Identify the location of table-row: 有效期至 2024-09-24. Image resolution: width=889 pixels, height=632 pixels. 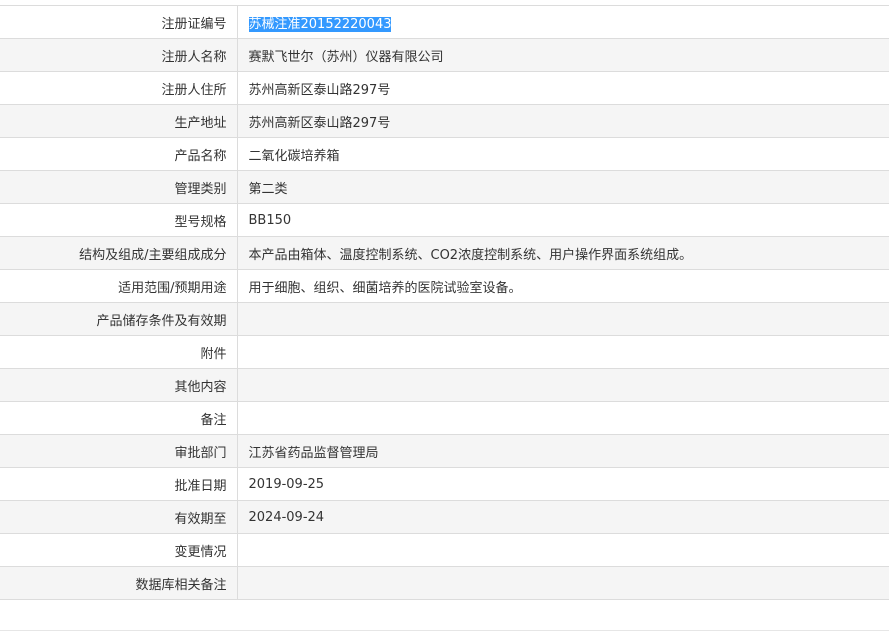
(444, 517).